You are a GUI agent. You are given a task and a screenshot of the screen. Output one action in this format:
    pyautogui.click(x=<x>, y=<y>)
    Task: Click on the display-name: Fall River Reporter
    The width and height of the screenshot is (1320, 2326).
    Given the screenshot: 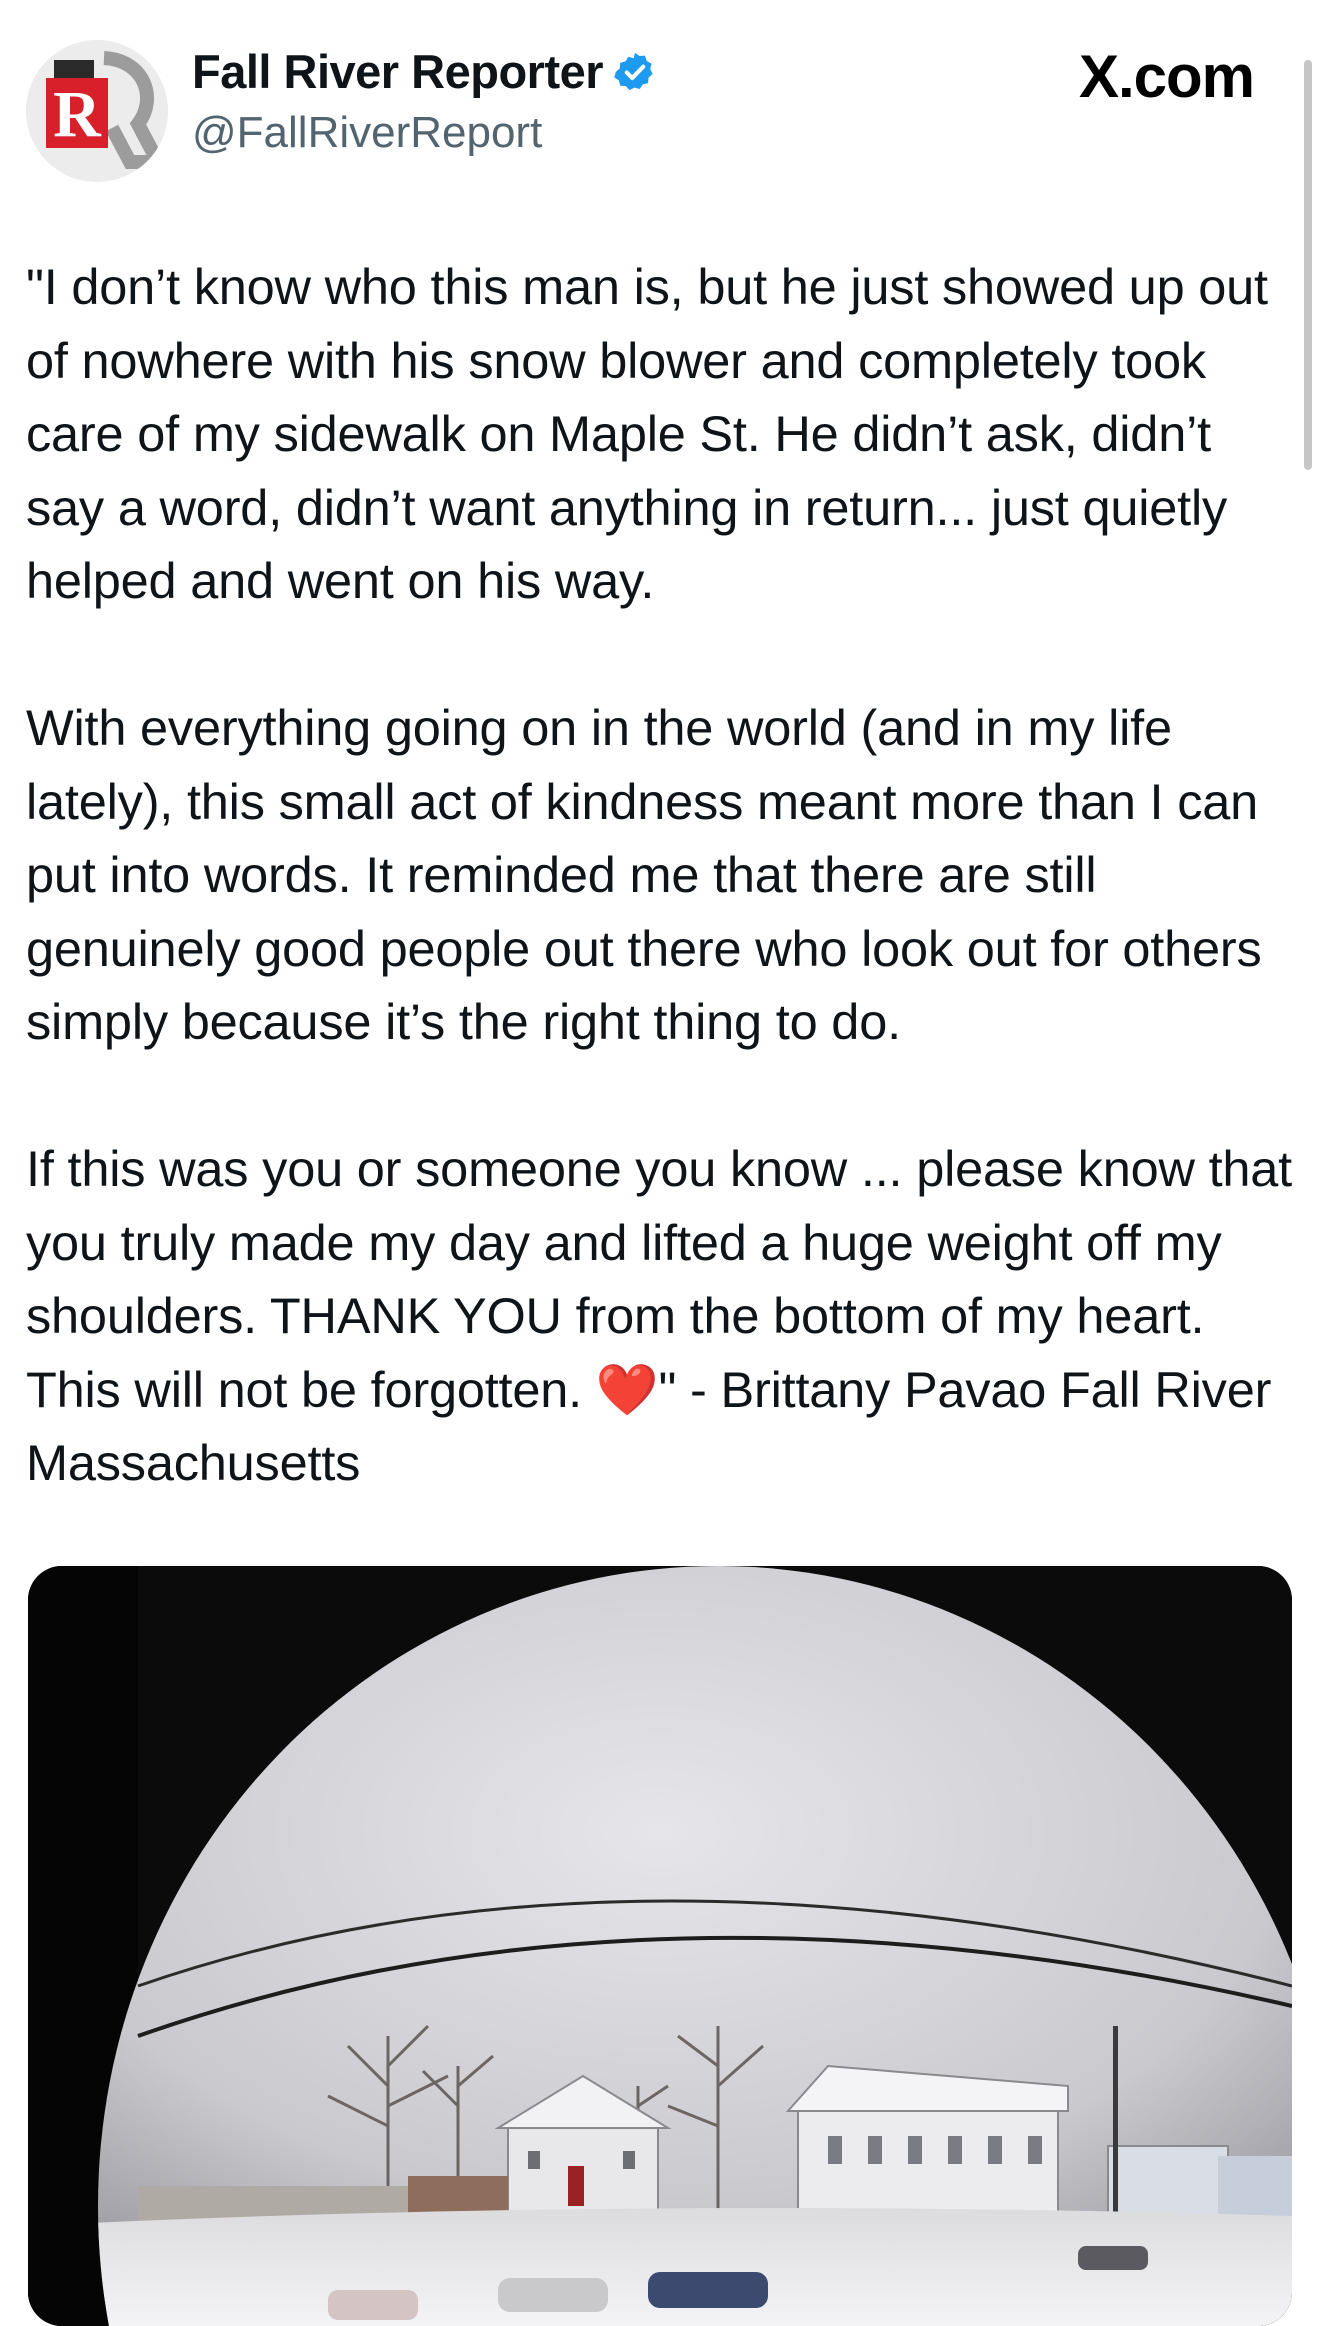 What is the action you would take?
    pyautogui.click(x=398, y=71)
    